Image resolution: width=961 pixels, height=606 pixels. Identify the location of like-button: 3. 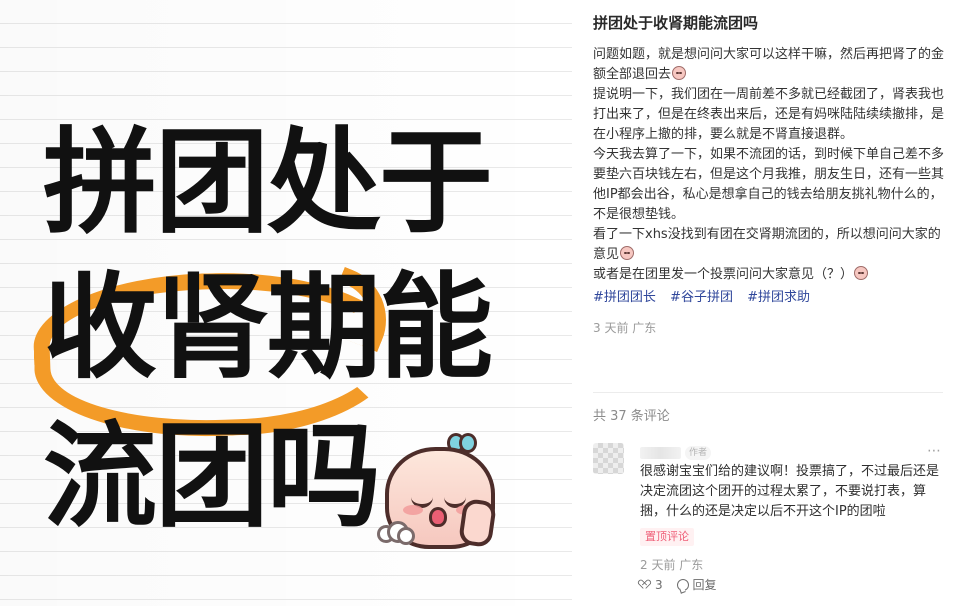
(651, 585).